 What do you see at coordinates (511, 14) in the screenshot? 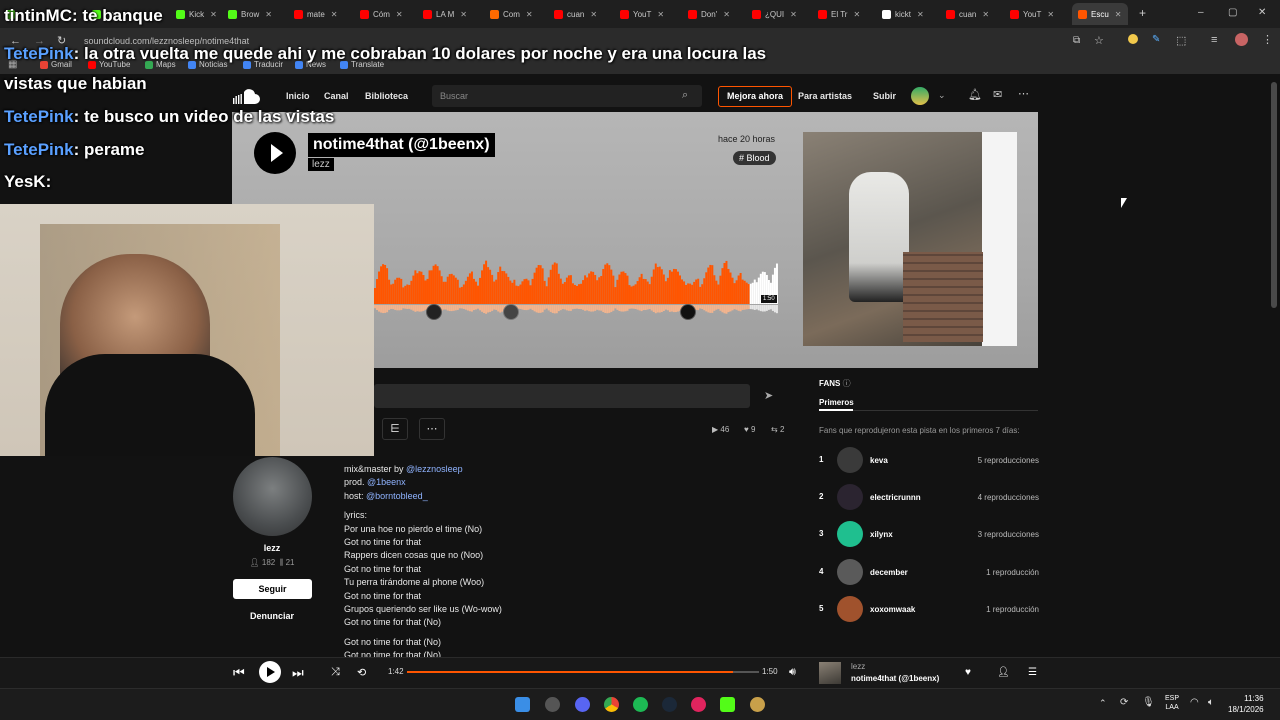
I see `browser-tab: Com ✕` at bounding box center [511, 14].